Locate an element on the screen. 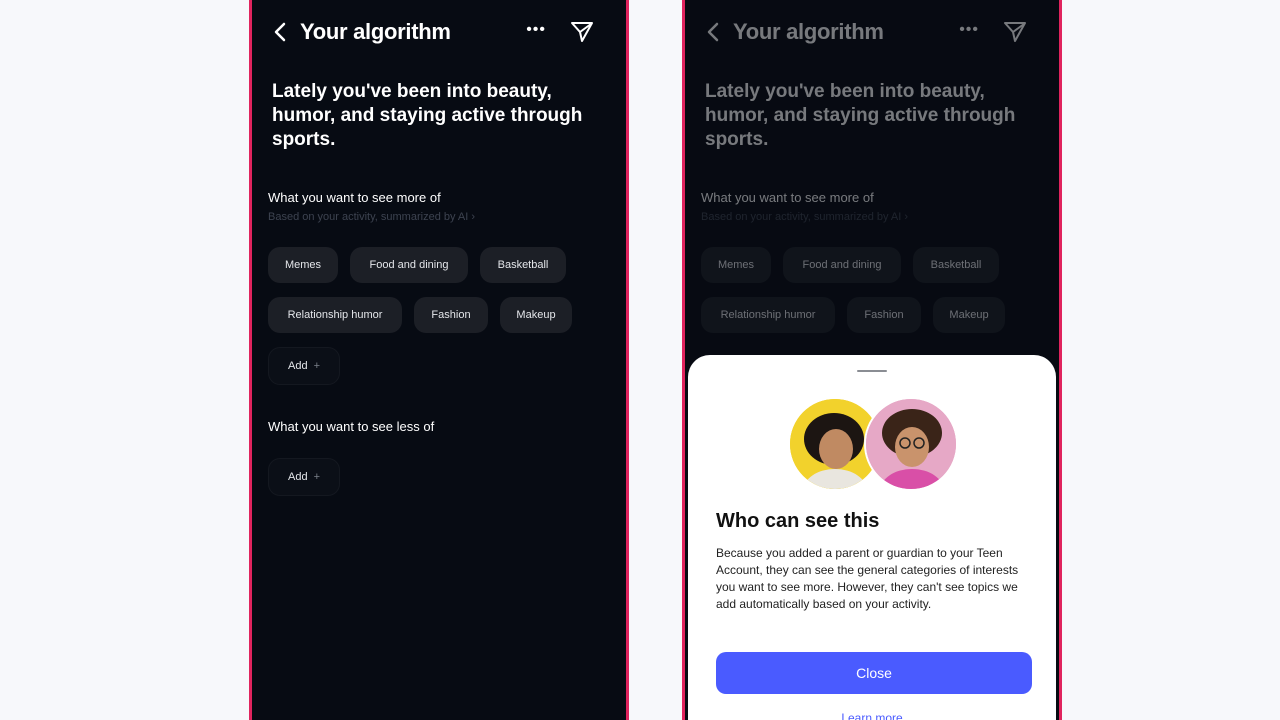  close-button: Close is located at coordinates (874, 673).